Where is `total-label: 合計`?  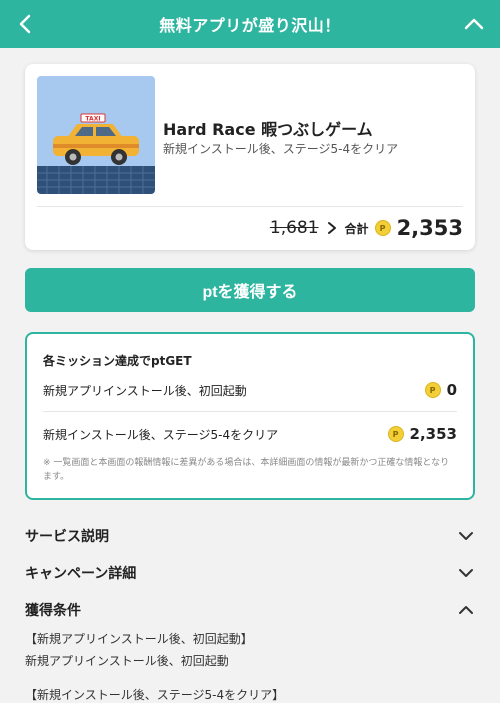
total-label: 合計 is located at coordinates (356, 228).